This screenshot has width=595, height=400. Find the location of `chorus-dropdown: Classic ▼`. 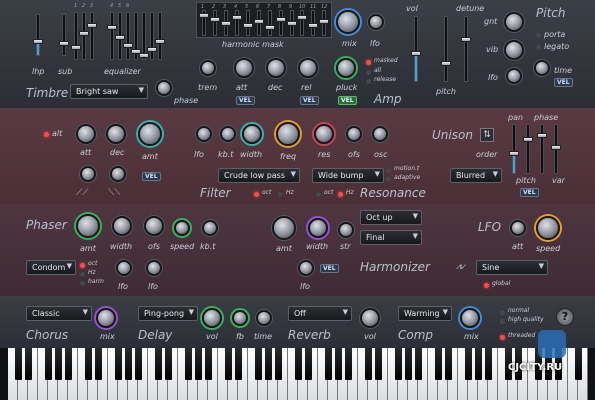

chorus-dropdown: Classic ▼ is located at coordinates (59, 313).